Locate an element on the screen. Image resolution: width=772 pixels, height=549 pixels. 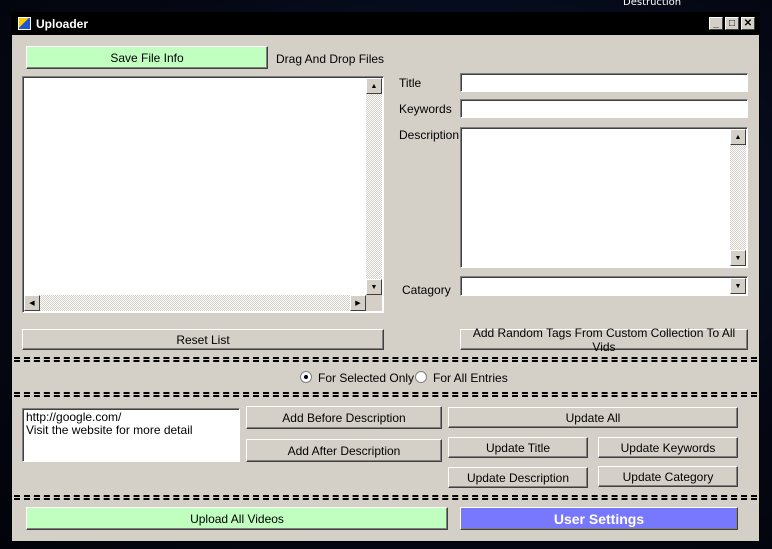
add-before-description-button: Add Before Description is located at coordinates (344, 417).